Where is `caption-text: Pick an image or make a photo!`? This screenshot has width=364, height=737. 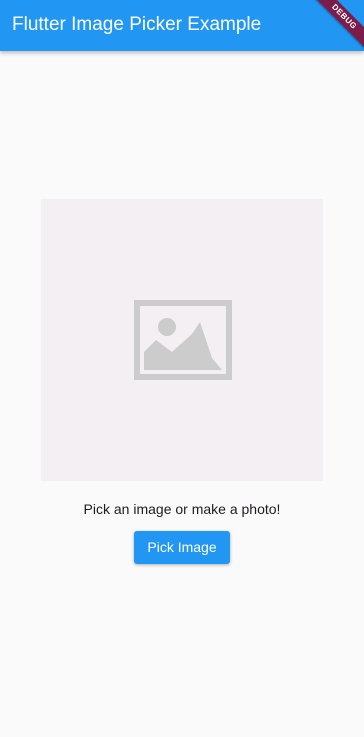 caption-text: Pick an image or make a photo! is located at coordinates (182, 509).